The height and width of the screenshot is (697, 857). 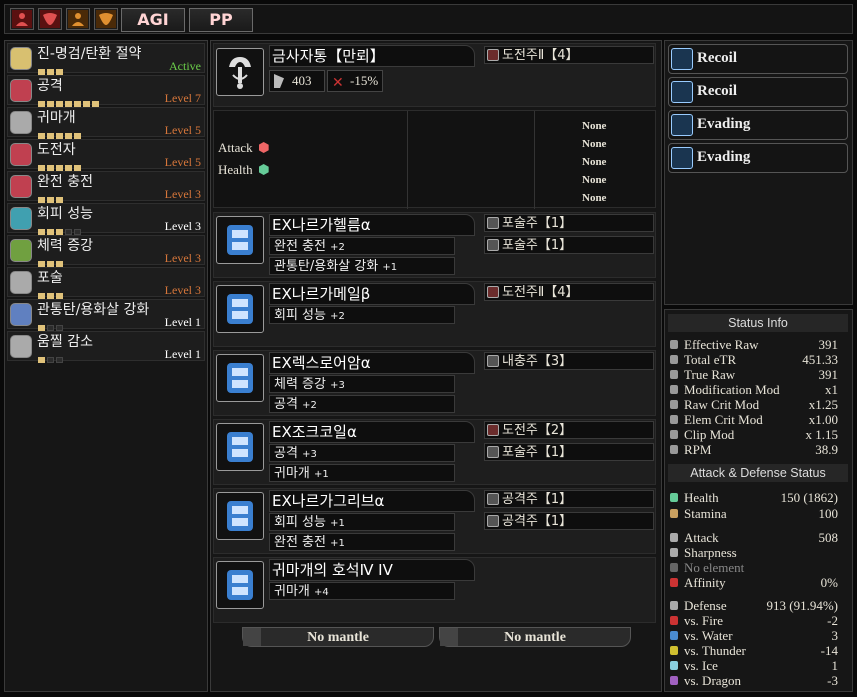 I want to click on armor-skill: 완전 충전 +2, so click(x=362, y=246).